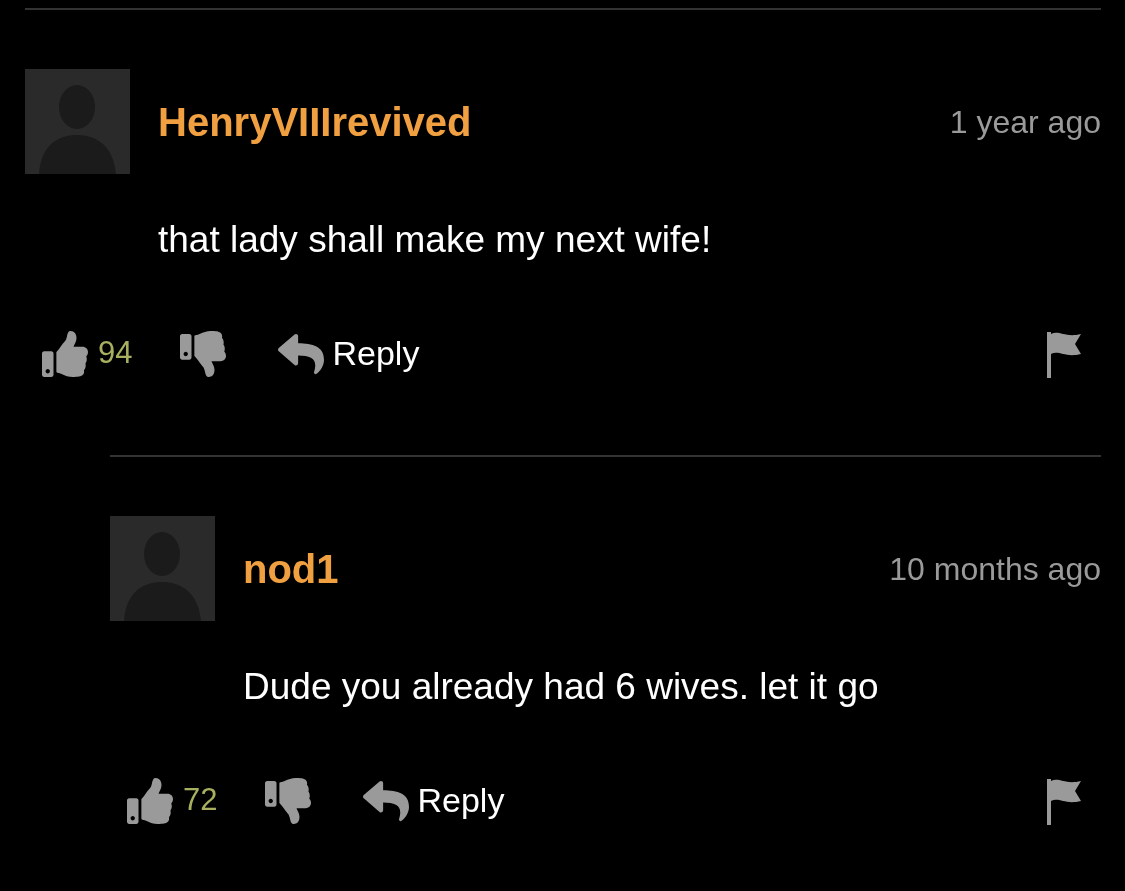 Image resolution: width=1125 pixels, height=891 pixels. Describe the element at coordinates (200, 800) in the screenshot. I see `like-count: 72` at that location.